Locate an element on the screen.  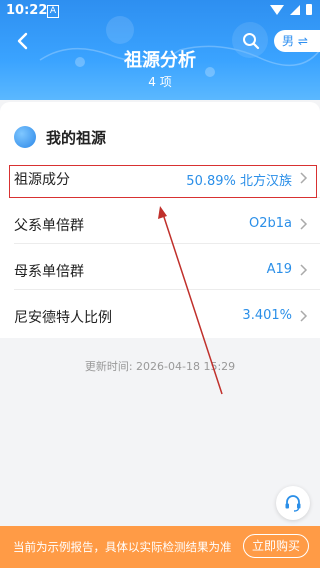
customer-service-button is located at coordinates (293, 503).